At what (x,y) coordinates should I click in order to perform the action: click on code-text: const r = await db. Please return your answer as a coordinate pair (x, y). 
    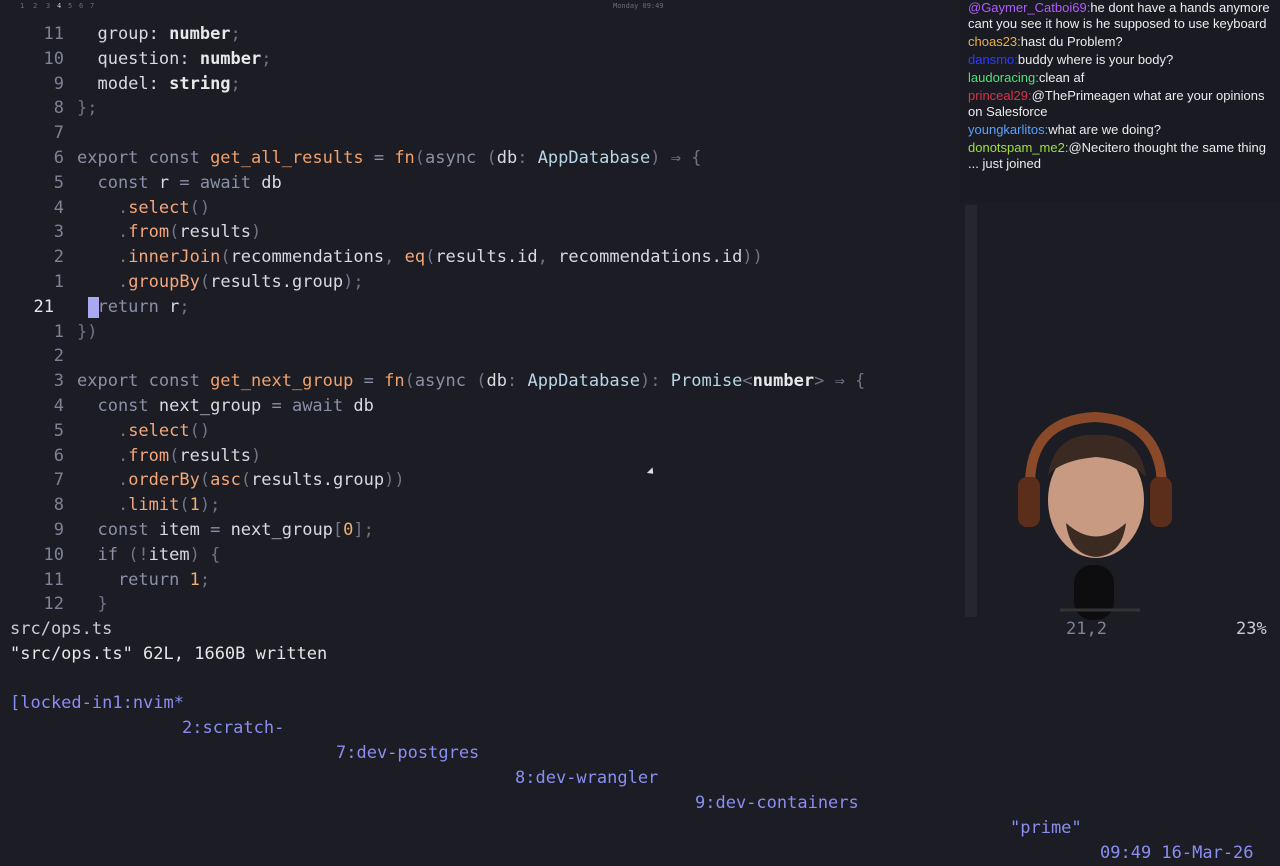
    Looking at the image, I should click on (179, 182).